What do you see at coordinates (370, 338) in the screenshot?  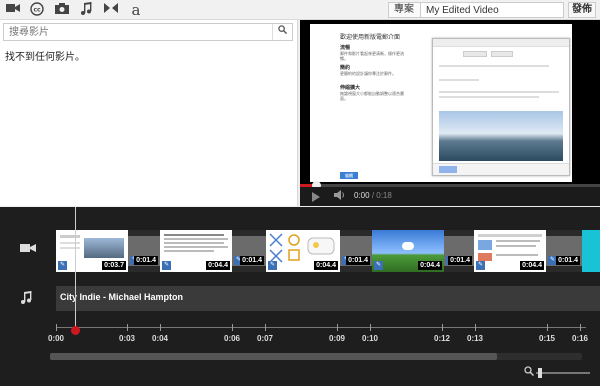 I see `ruler-tick-label: 0:10` at bounding box center [370, 338].